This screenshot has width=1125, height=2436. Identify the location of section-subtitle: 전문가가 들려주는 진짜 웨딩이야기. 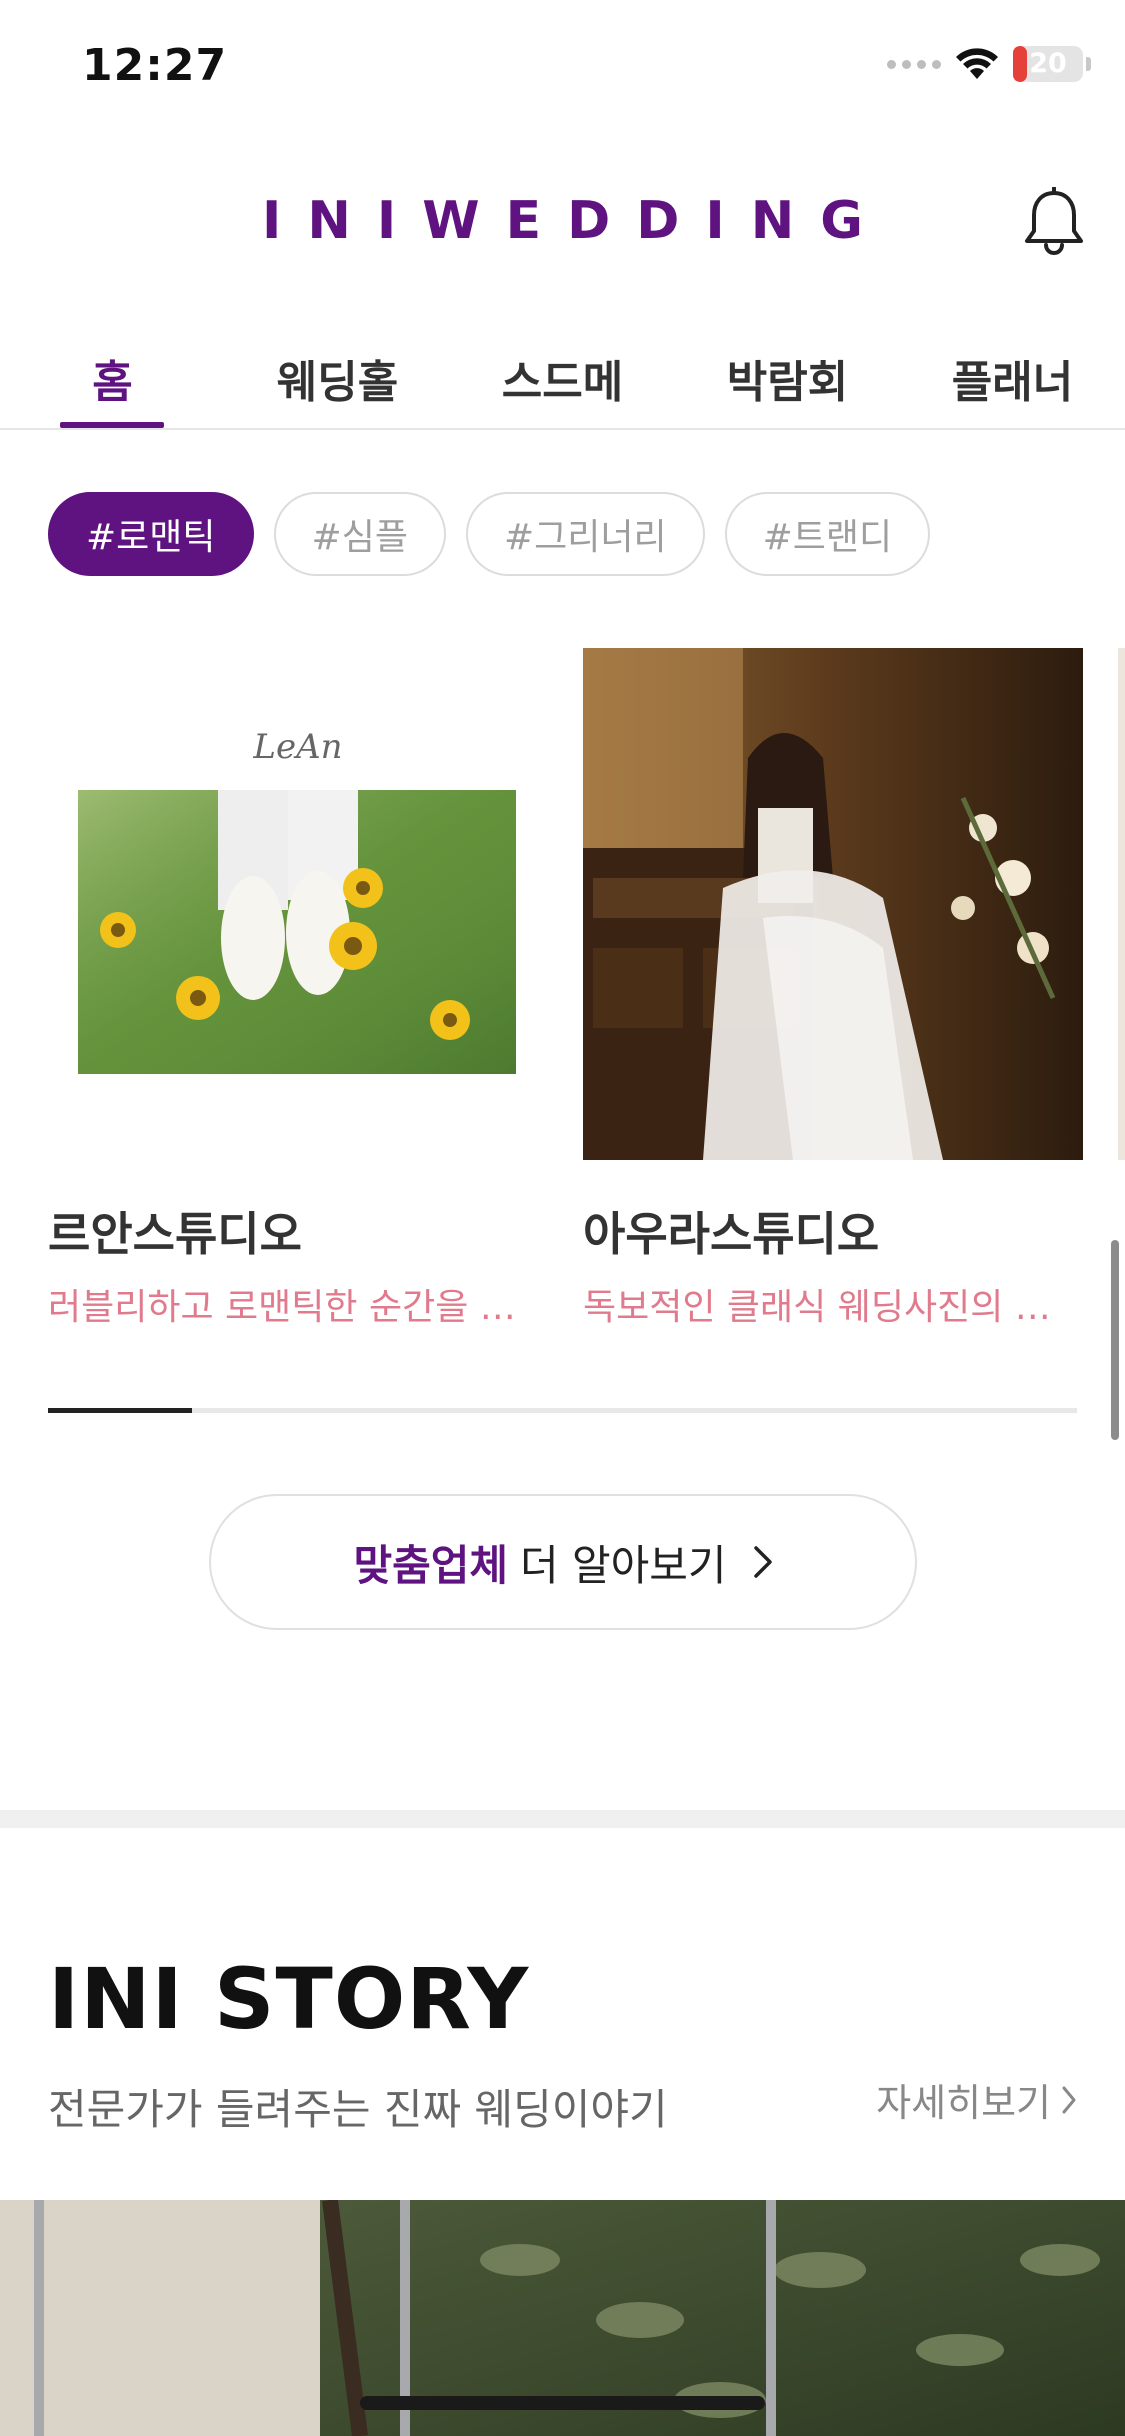
(358, 2109).